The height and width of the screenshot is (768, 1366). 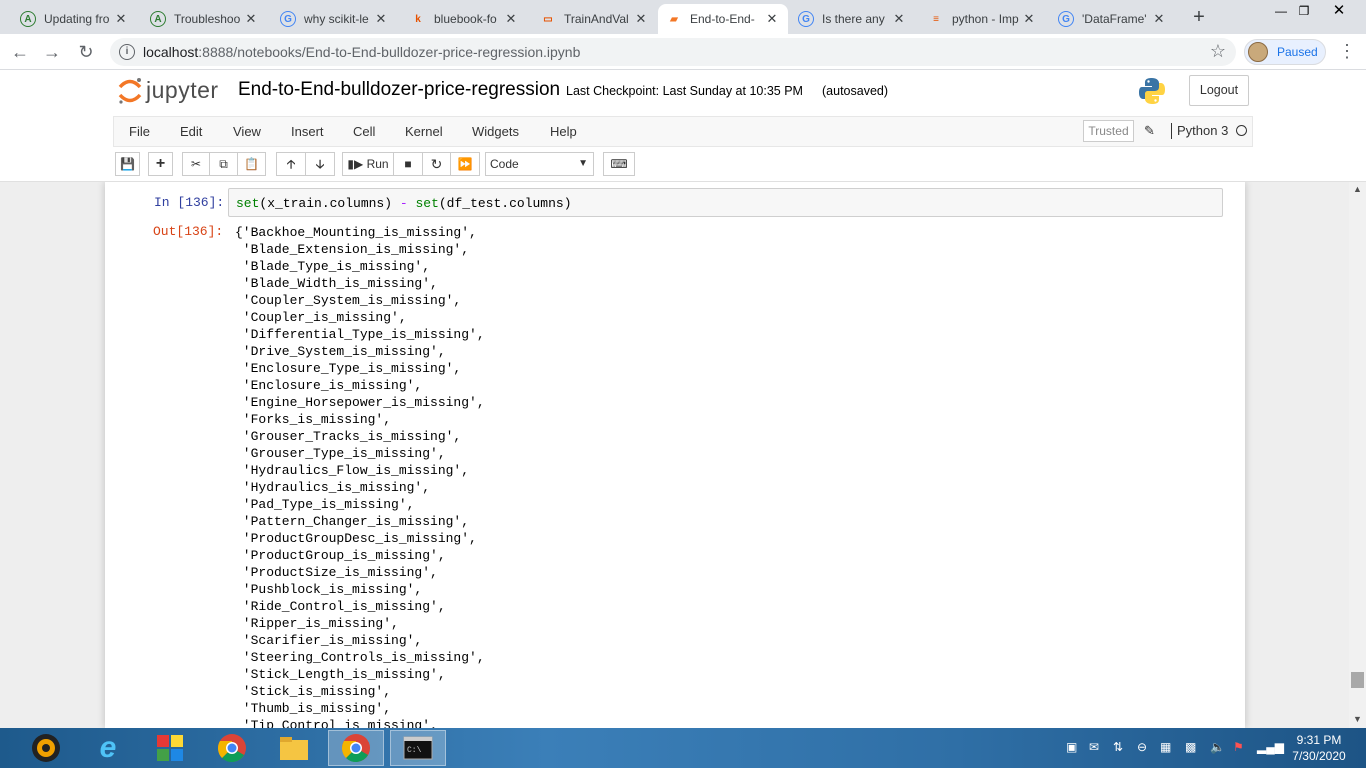 I want to click on browser-tab: A Troubleshoo ✕, so click(x=204, y=19).